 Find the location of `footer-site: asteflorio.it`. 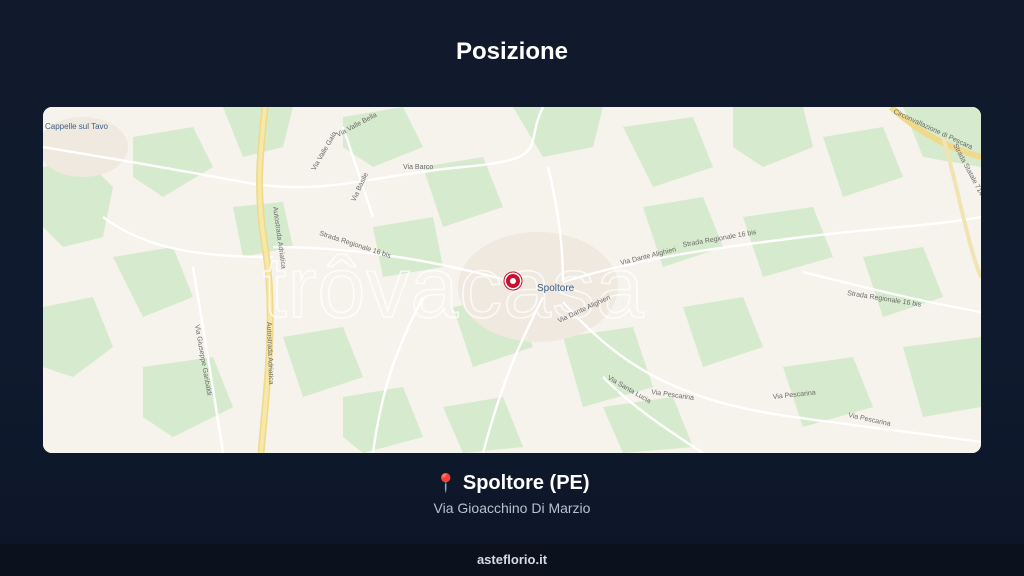

footer-site: asteflorio.it is located at coordinates (512, 559).